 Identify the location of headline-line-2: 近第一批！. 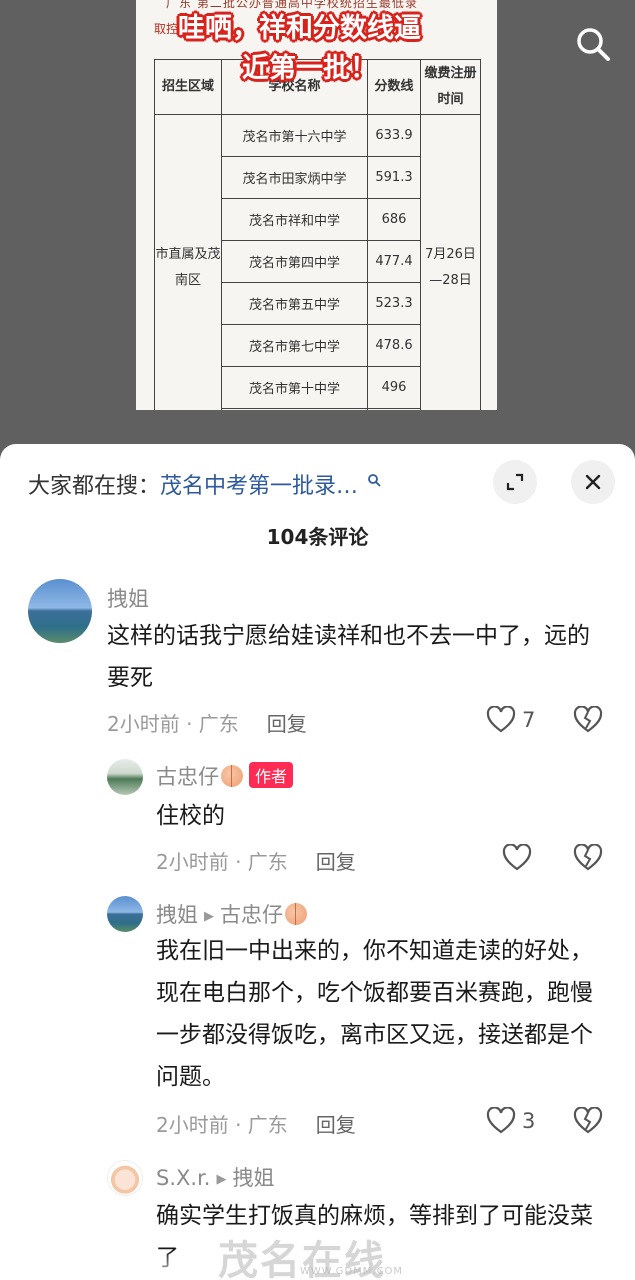
(309, 68).